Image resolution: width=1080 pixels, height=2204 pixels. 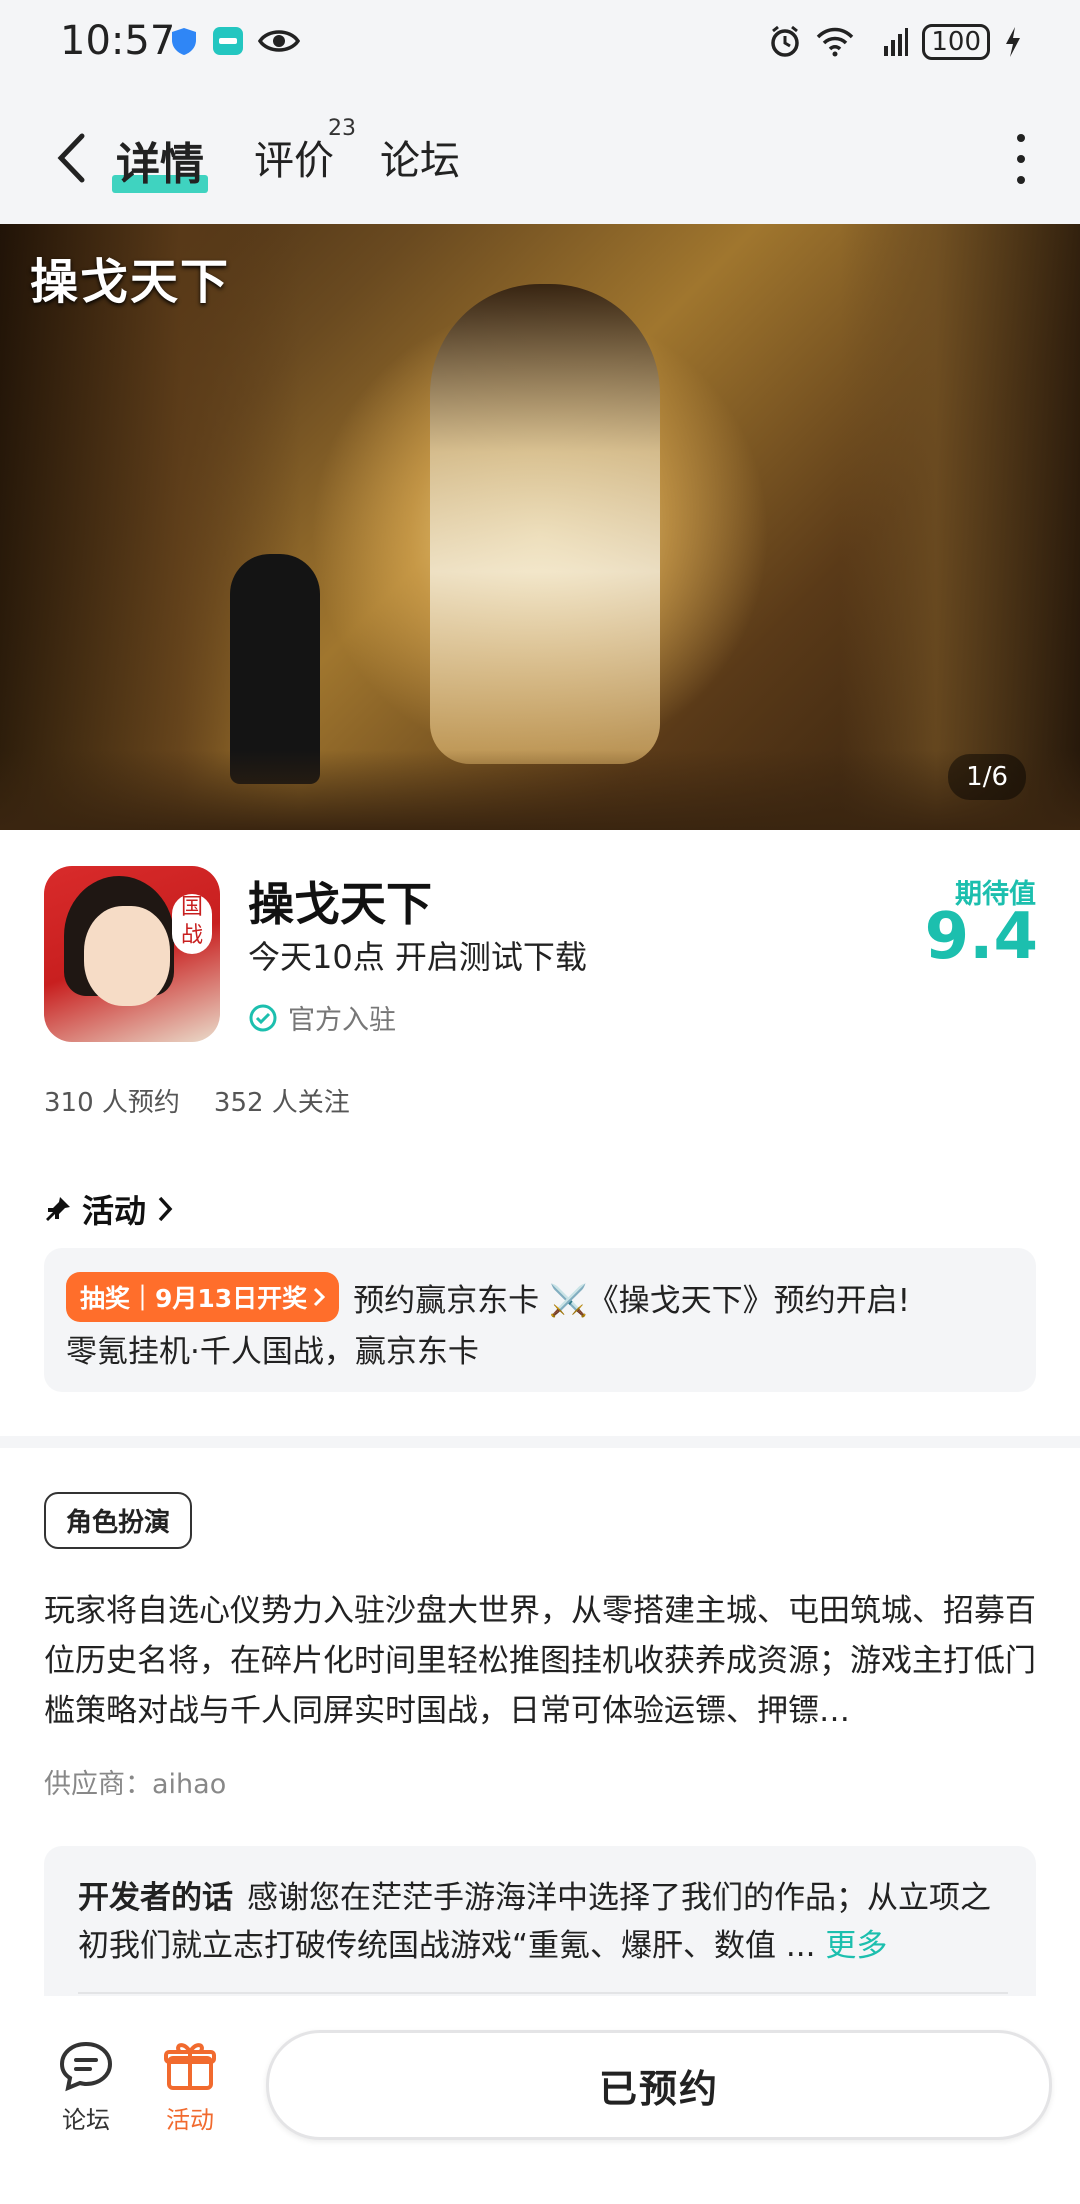 What do you see at coordinates (192, 924) in the screenshot?
I see `app-icon-seal: 国战` at bounding box center [192, 924].